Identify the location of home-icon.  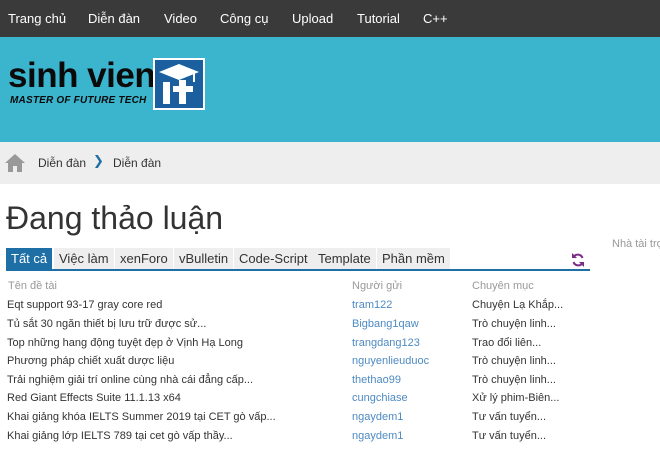
(15, 163).